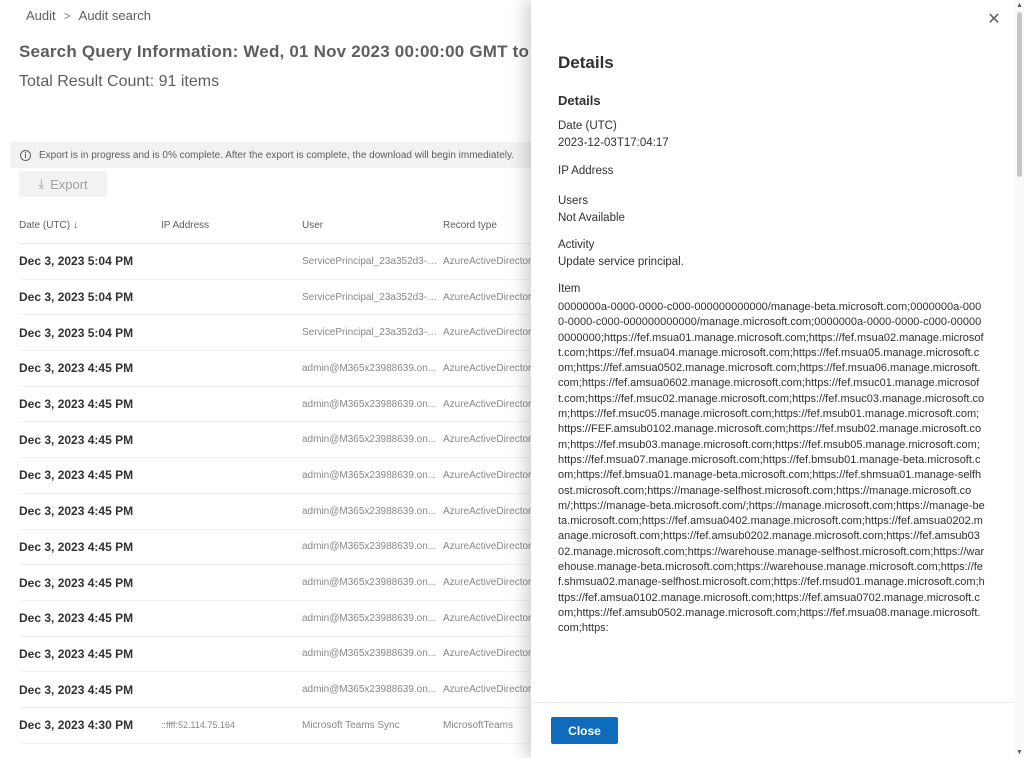 Image resolution: width=1024 pixels, height=758 pixels. I want to click on ip-address-label: IP Address, so click(586, 171).